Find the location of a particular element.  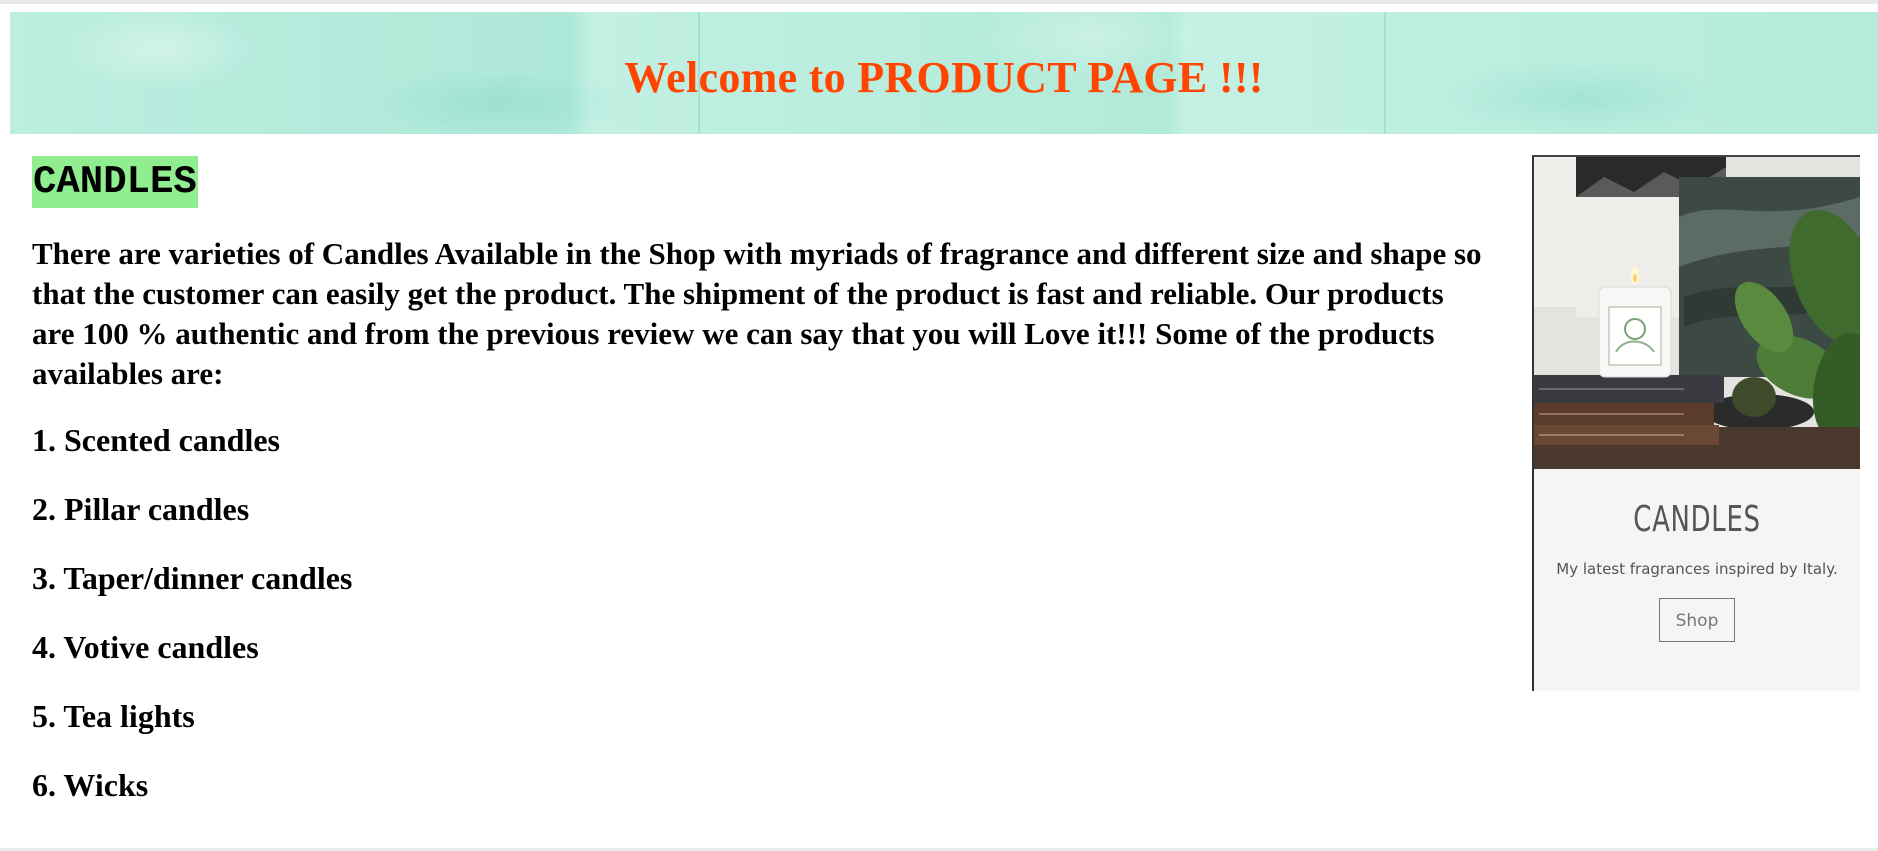

page-header: Welcome to PRODUCT PAGE !!! is located at coordinates (944, 73).